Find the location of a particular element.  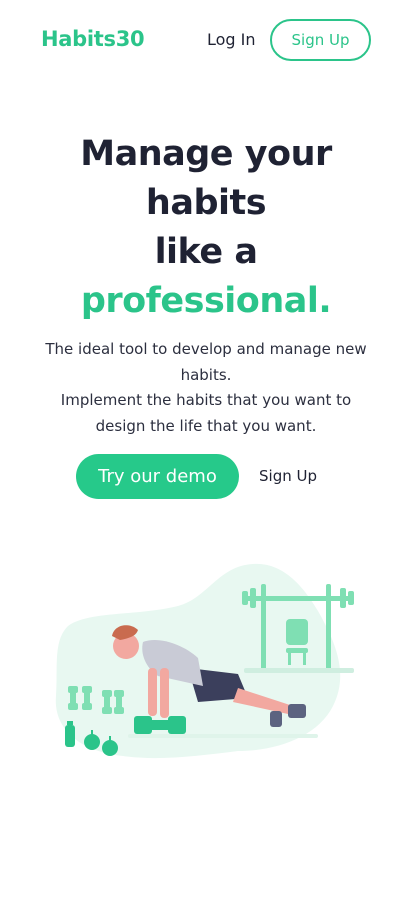

login-link: Log In is located at coordinates (231, 39).